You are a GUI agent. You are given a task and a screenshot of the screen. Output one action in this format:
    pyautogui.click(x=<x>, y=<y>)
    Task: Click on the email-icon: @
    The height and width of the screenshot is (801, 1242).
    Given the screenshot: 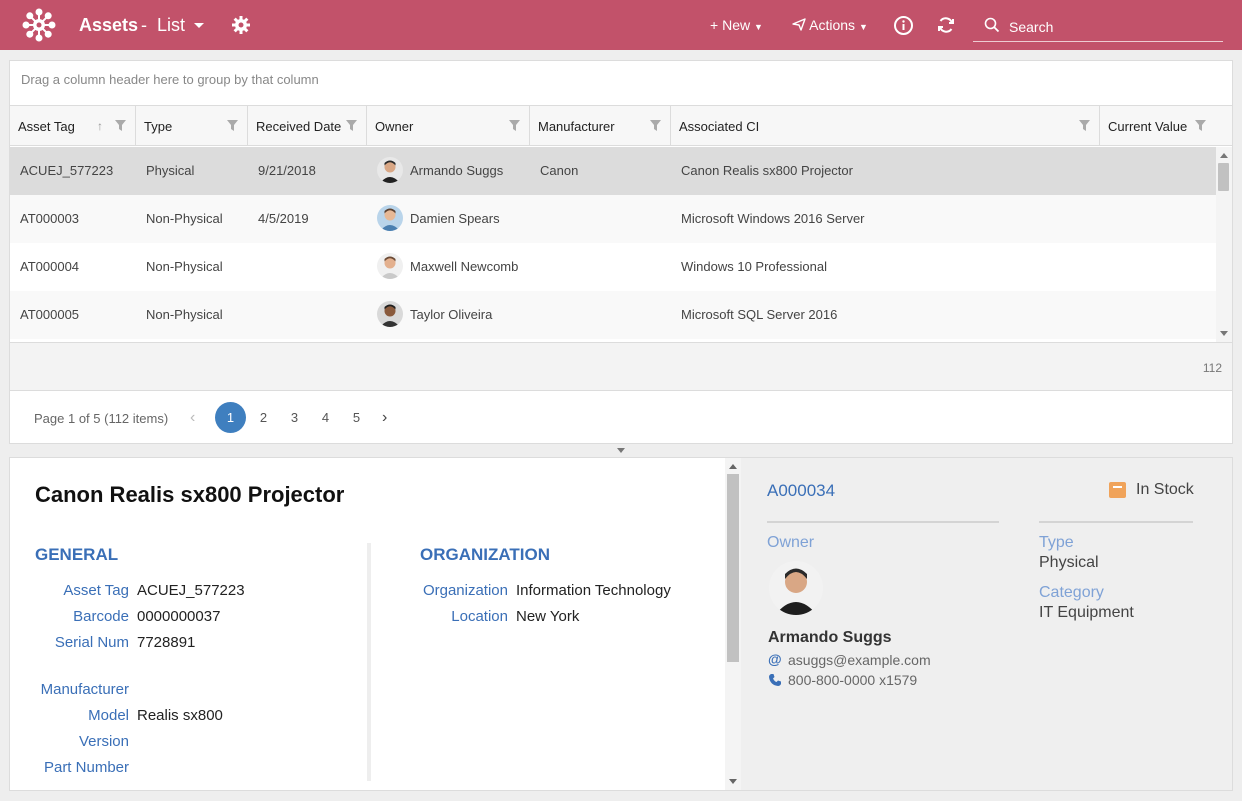 What is the action you would take?
    pyautogui.click(x=775, y=659)
    